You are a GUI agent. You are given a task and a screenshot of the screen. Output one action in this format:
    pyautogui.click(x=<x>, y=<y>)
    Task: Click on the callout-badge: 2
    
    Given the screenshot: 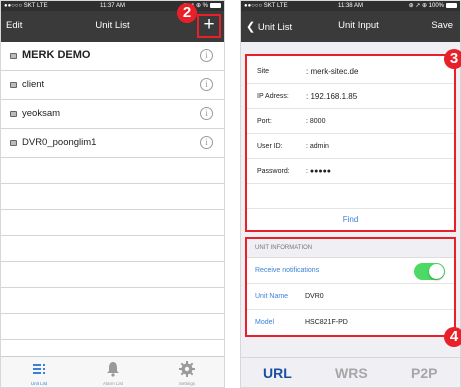 What is the action you would take?
    pyautogui.click(x=187, y=13)
    